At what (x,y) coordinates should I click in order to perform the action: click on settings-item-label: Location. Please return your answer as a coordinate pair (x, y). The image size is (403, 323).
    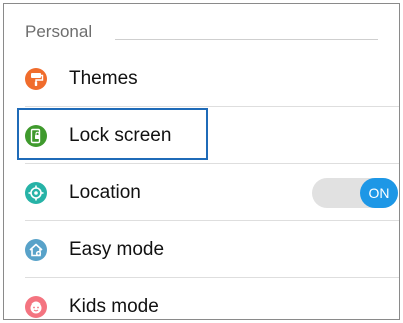
    Looking at the image, I should click on (105, 192).